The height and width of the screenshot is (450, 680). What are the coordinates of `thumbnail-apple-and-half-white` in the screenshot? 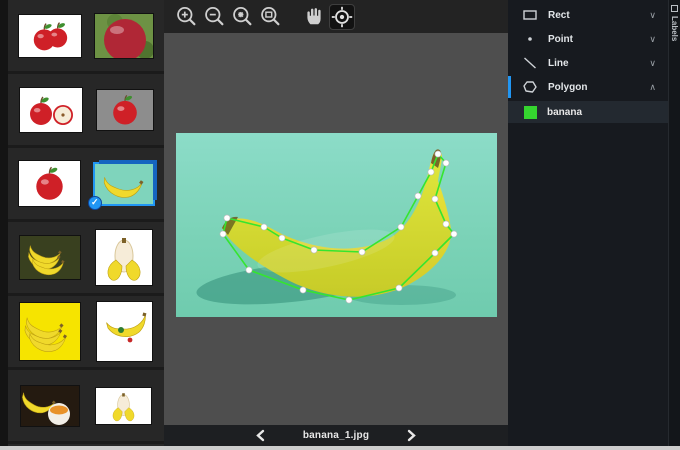 It's located at (50, 109).